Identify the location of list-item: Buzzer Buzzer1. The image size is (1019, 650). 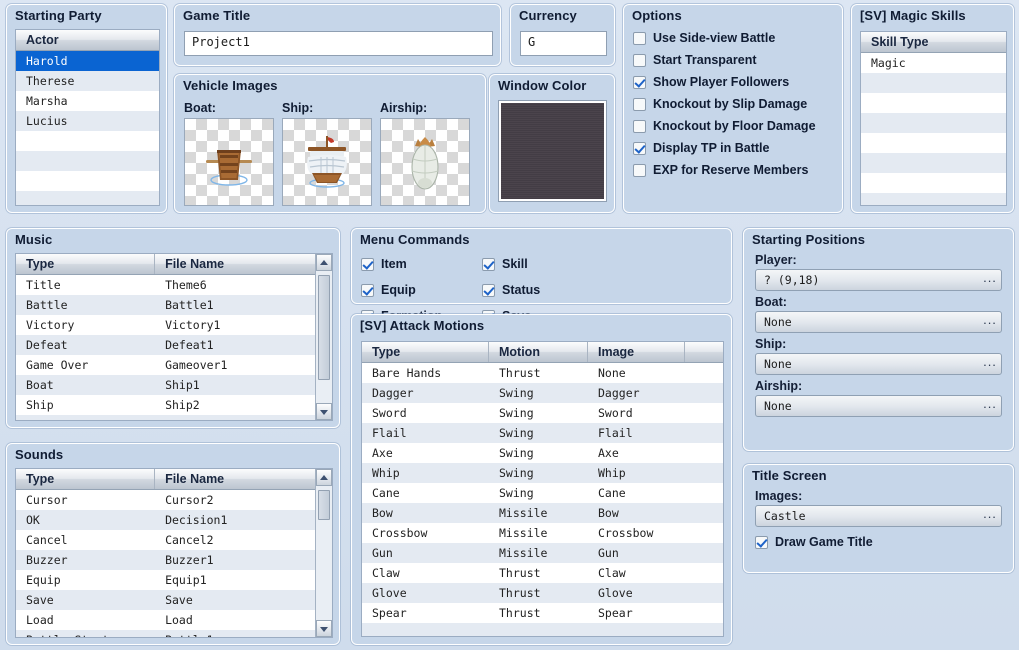
(165, 560).